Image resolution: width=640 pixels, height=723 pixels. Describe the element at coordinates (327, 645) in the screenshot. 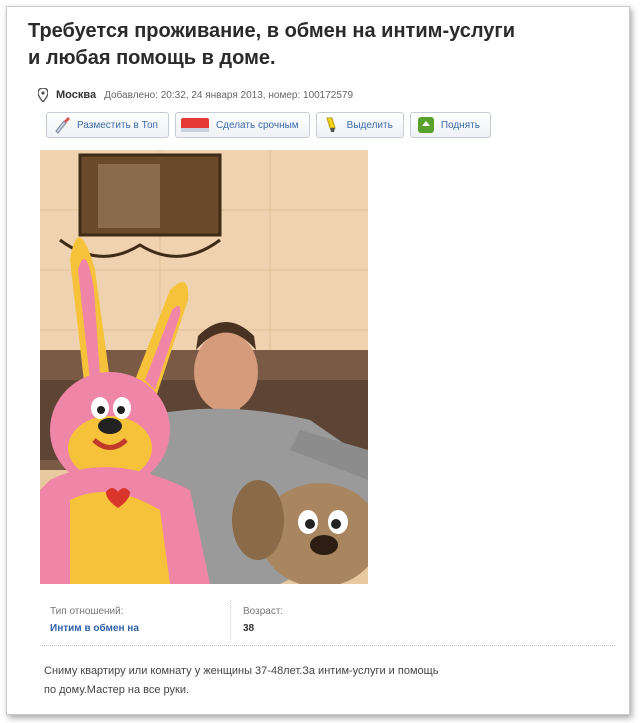

I see `section-divider` at that location.